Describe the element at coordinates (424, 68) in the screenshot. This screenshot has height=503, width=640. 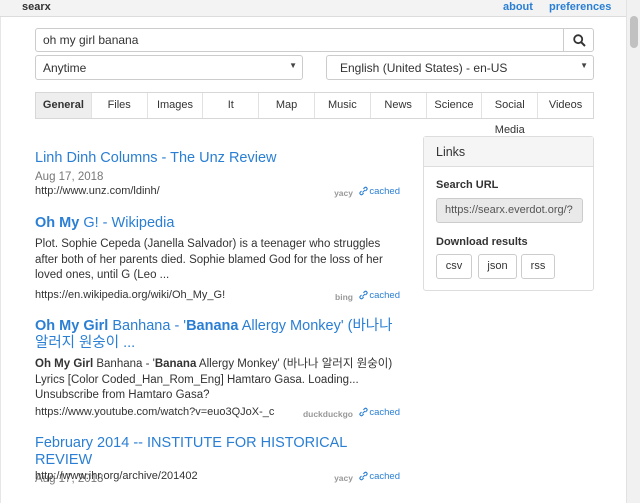
I see `language-value: English (United States) - en-US` at that location.